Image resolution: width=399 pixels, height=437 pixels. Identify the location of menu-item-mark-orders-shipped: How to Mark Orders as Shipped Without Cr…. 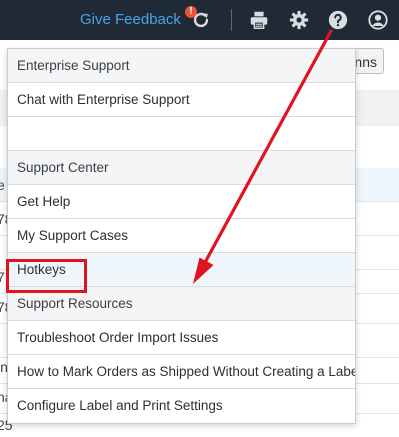
(181, 372).